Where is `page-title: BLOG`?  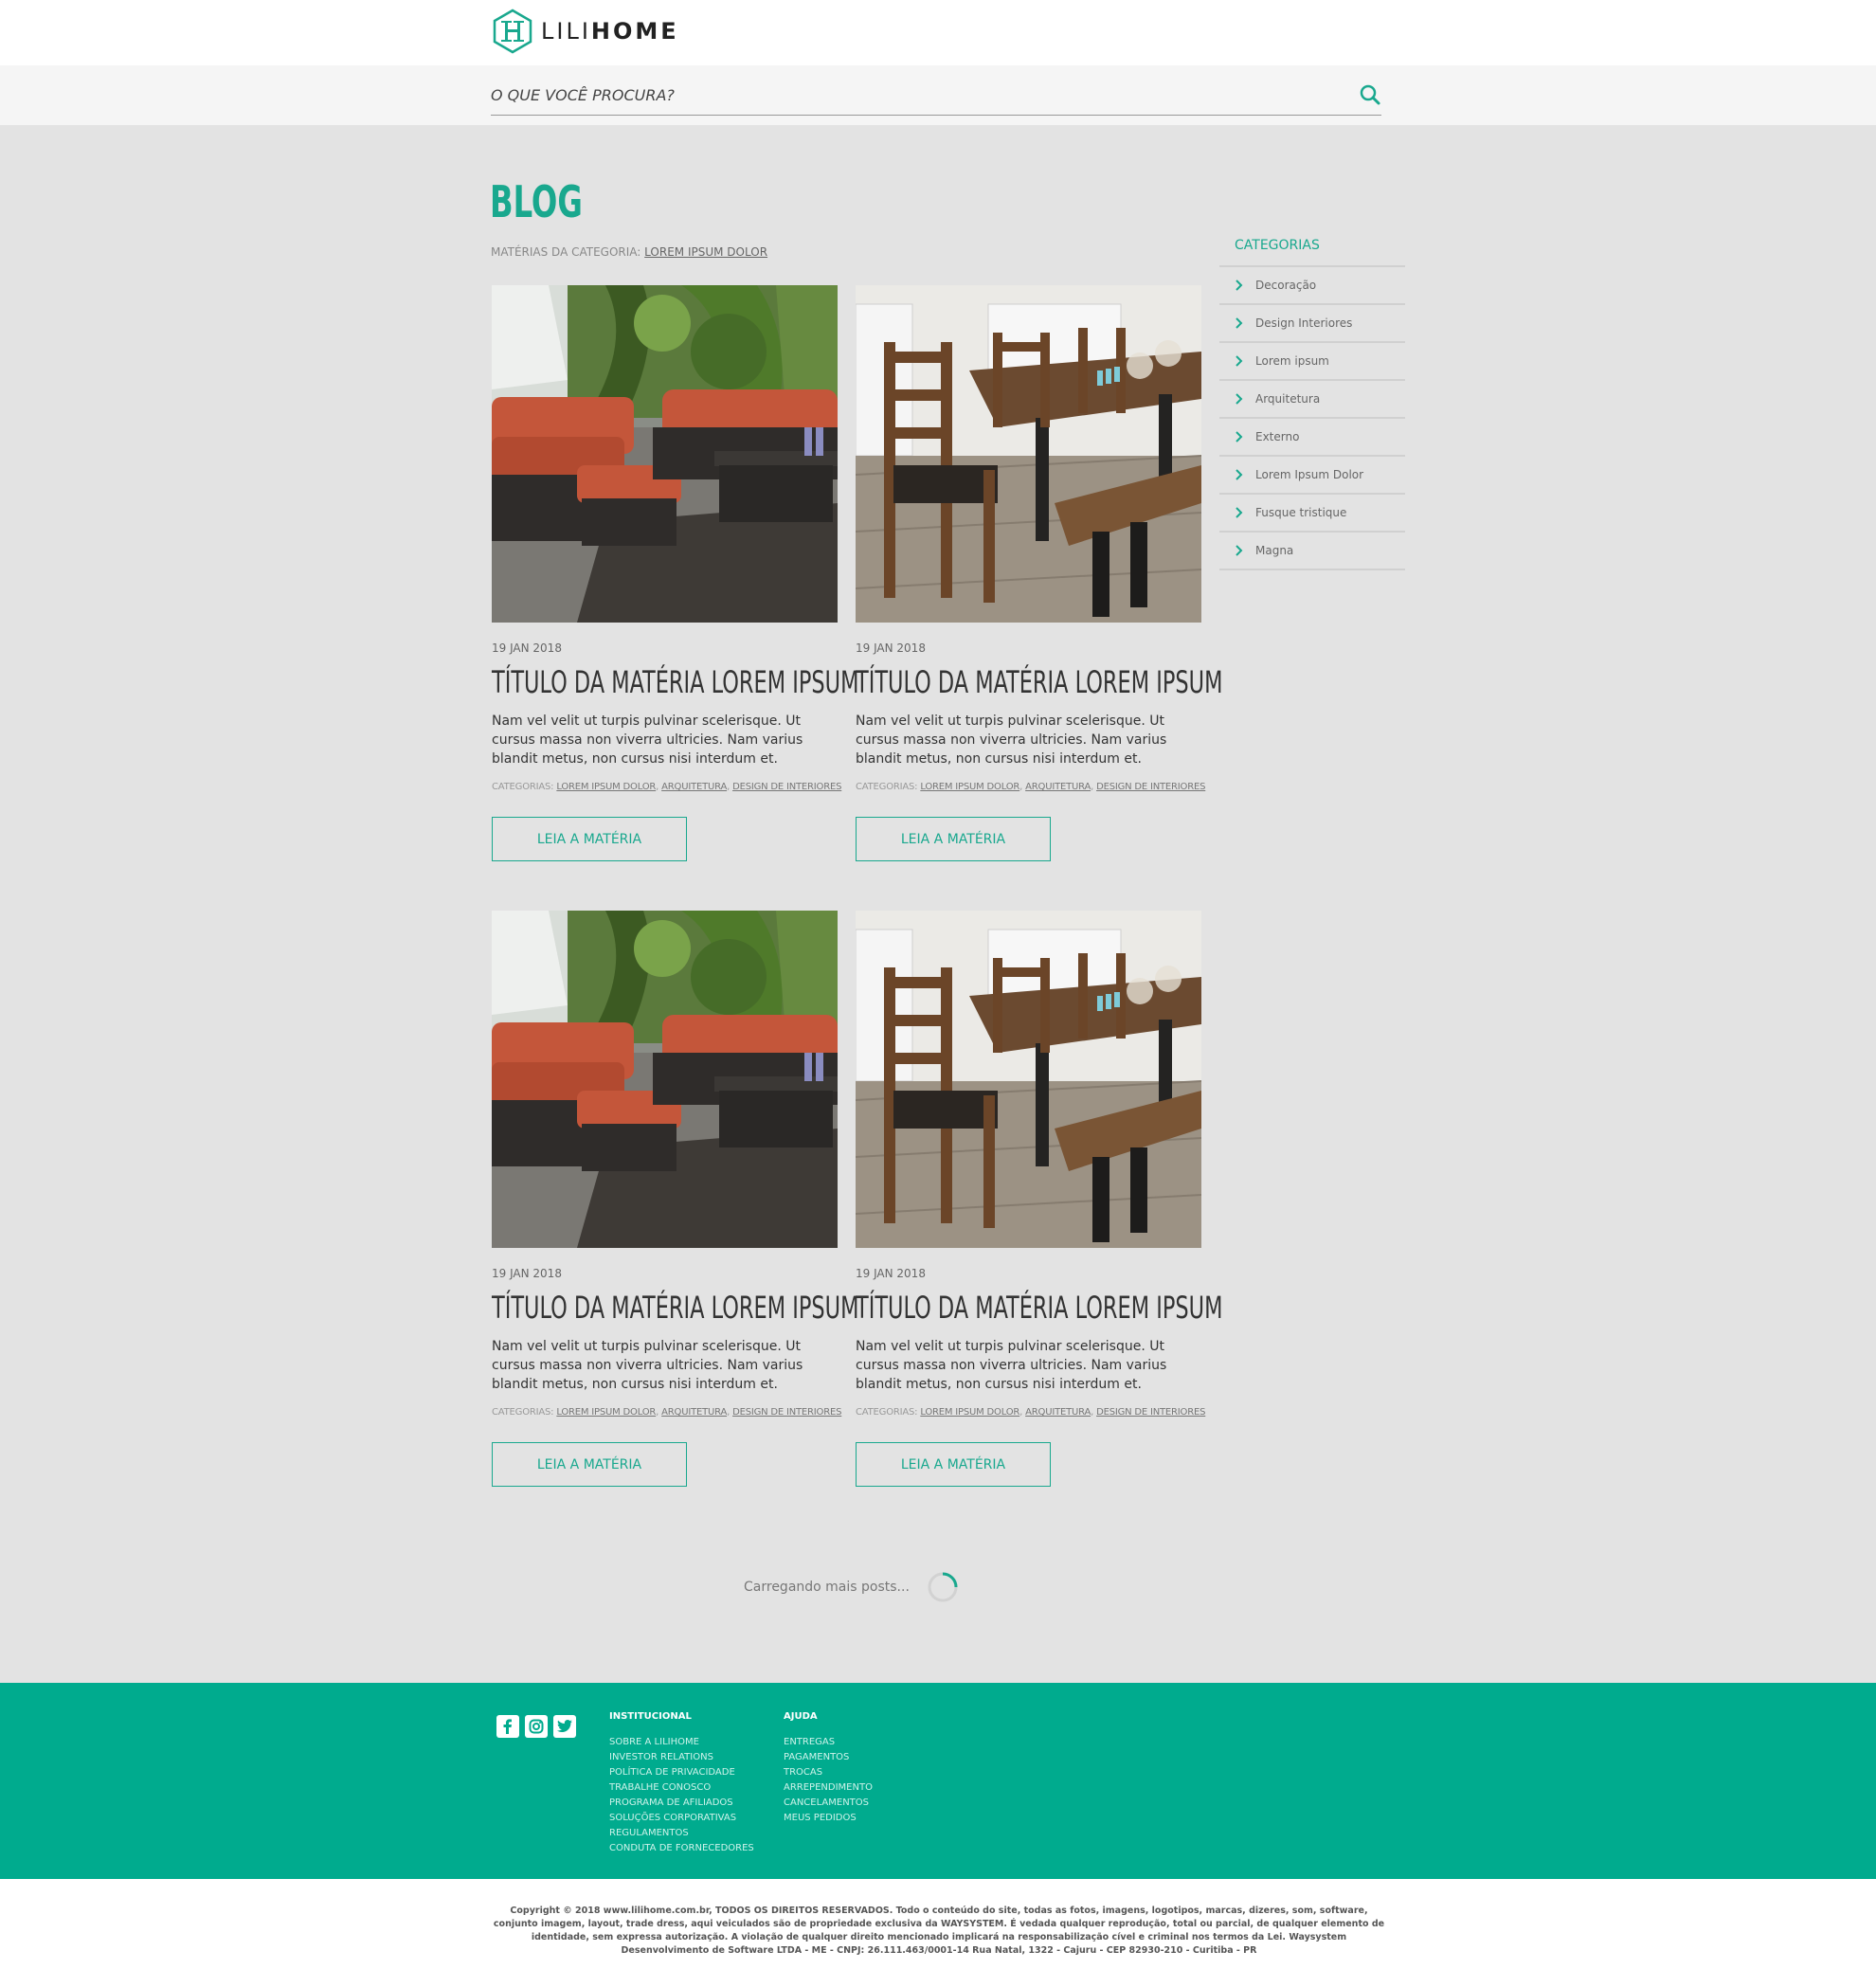 page-title: BLOG is located at coordinates (536, 201).